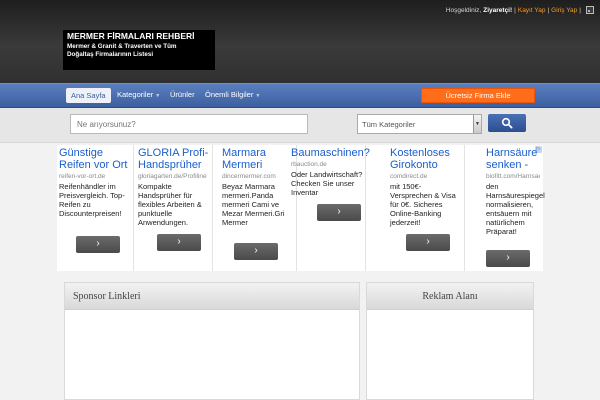 This screenshot has width=600, height=400. Describe the element at coordinates (498, 10) in the screenshot. I see `username: Ziyaretçi!` at that location.